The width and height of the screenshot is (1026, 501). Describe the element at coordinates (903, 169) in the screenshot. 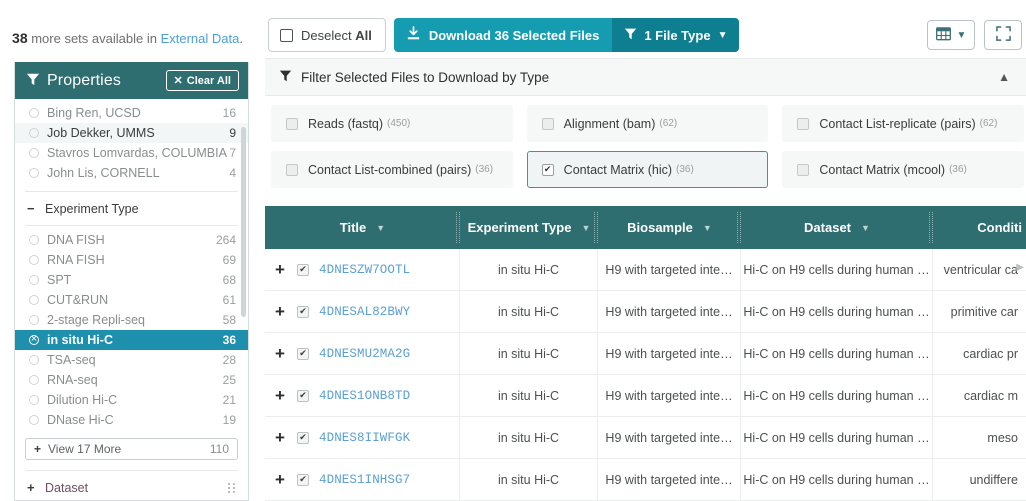

I see `filter-option-contact-matrix-mcool: Contact Matrix (mcool) (36)` at that location.